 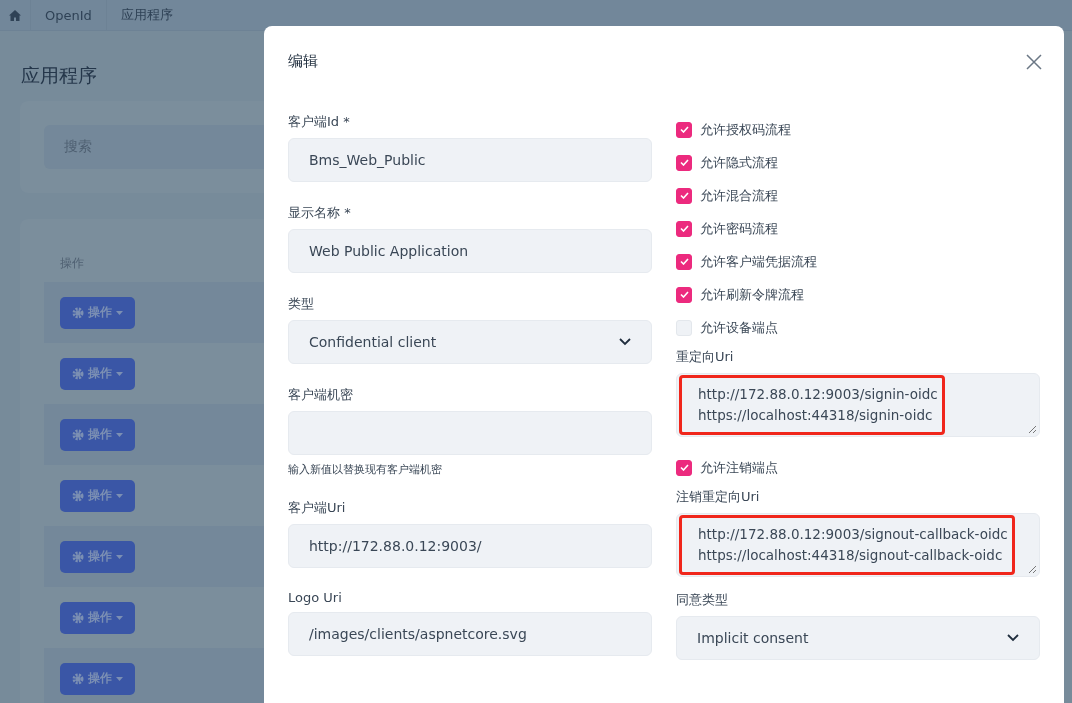 I want to click on checkbox-label: 允许刷新令牌流程, so click(x=752, y=294).